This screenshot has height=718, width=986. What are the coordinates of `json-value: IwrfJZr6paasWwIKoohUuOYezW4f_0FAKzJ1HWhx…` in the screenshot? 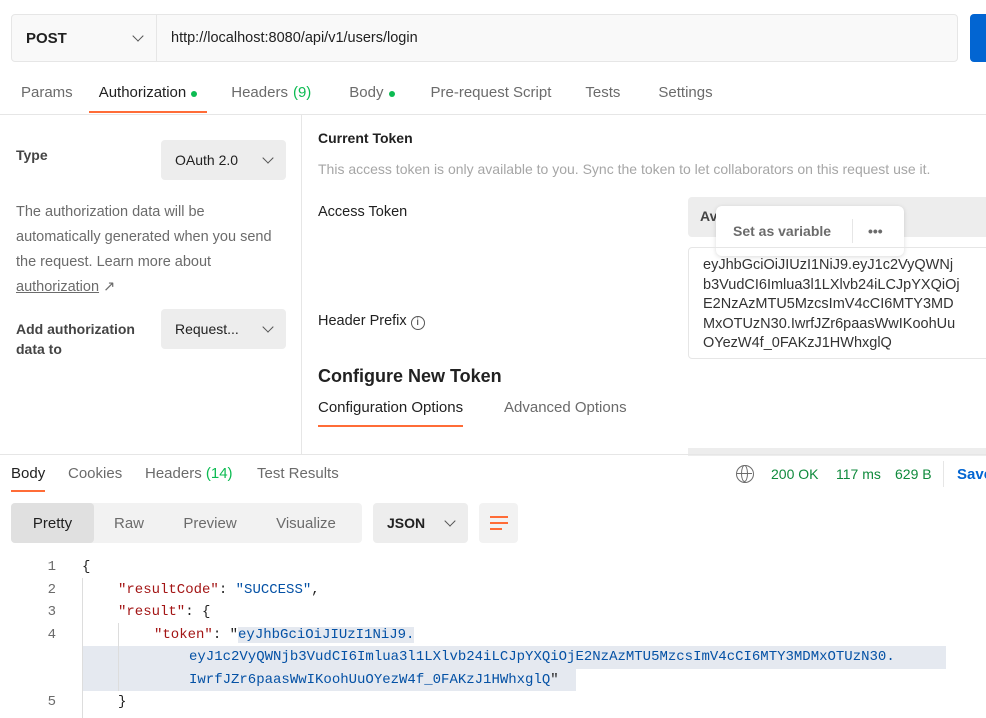 It's located at (370, 679).